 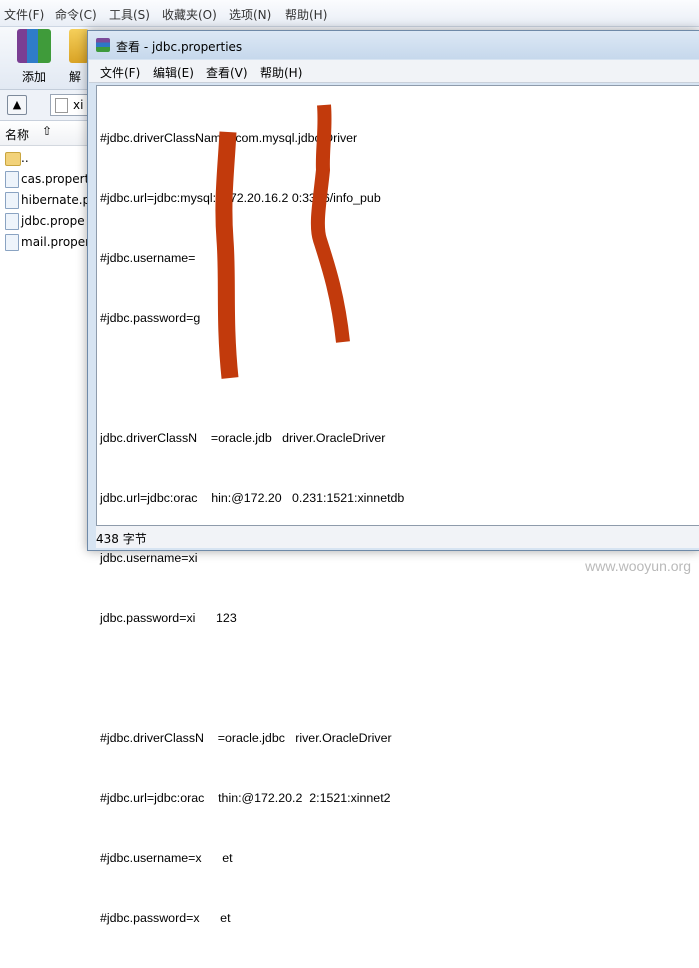 What do you see at coordinates (79, 46) in the screenshot?
I see `extract-folder-icon` at bounding box center [79, 46].